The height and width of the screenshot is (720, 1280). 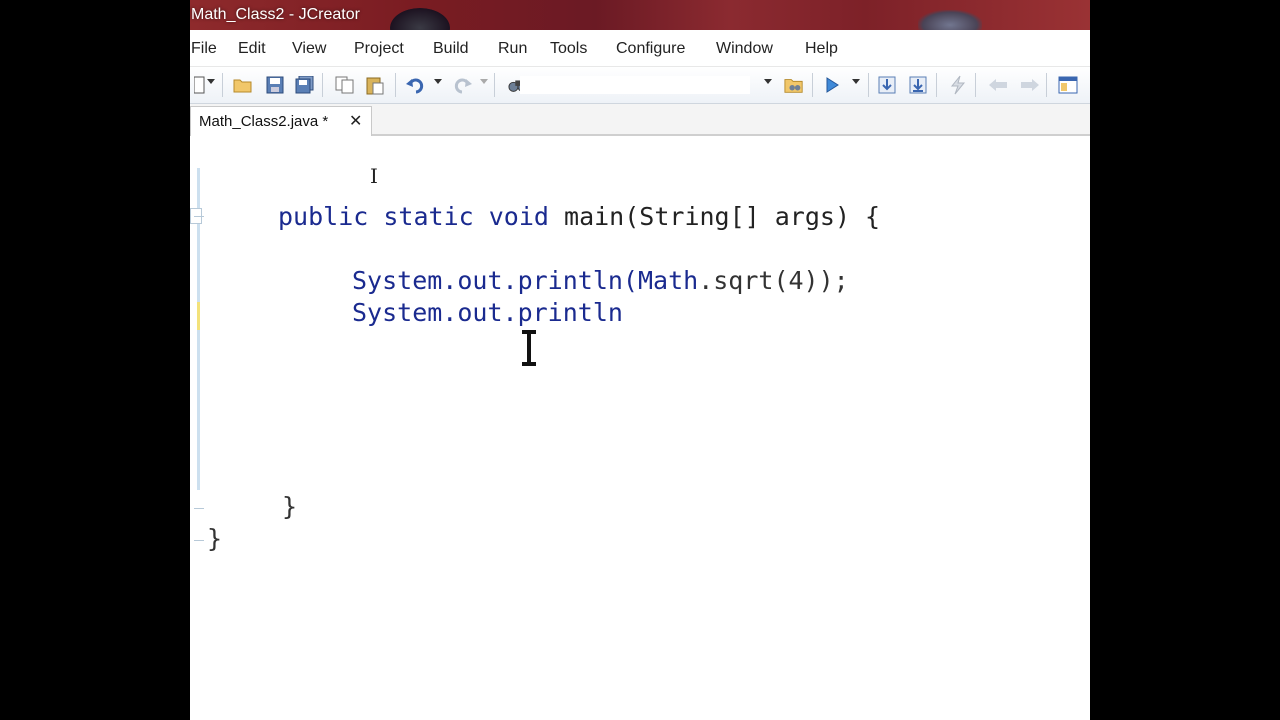 I want to click on paste-icon, so click(x=375, y=85).